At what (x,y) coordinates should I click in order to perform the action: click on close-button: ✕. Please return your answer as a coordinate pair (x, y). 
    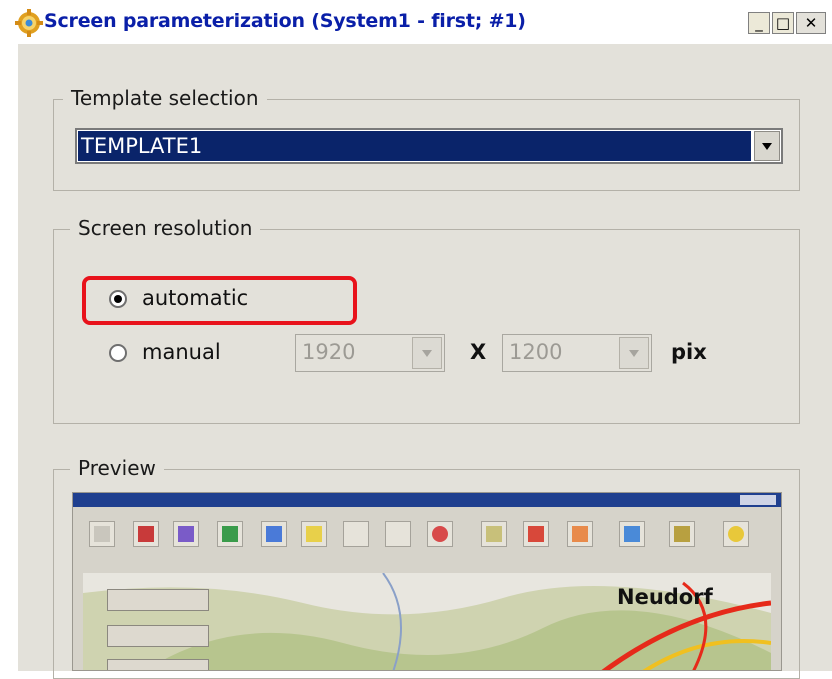
    Looking at the image, I should click on (811, 23).